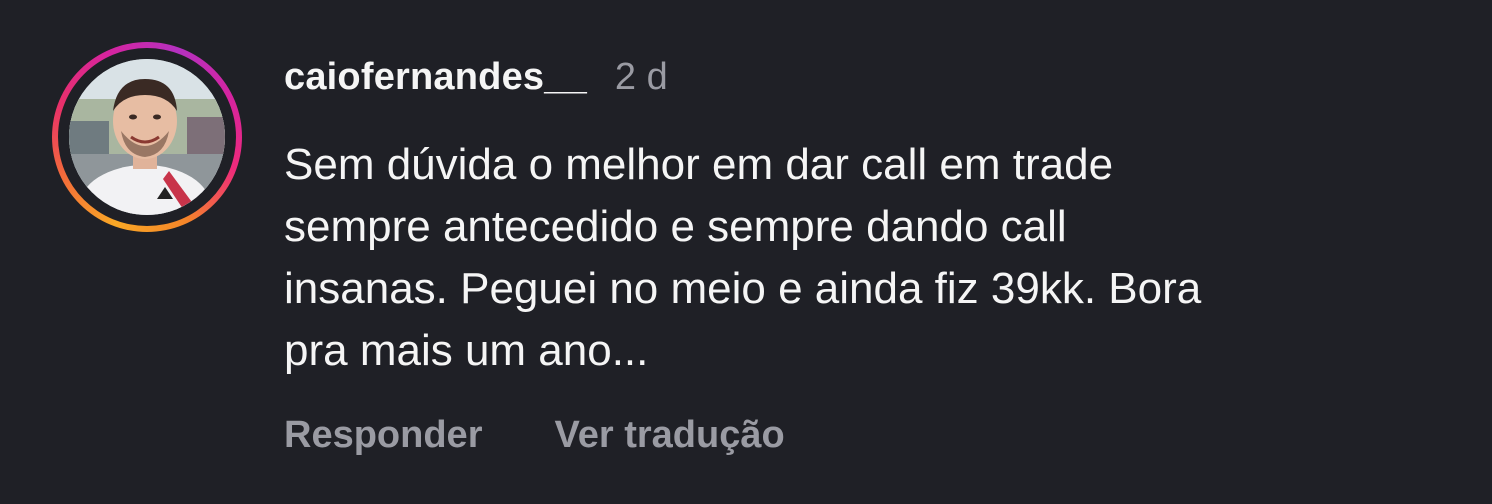 This screenshot has height=504, width=1492. I want to click on comment-header: caiofernandes__ 2 d, so click(476, 77).